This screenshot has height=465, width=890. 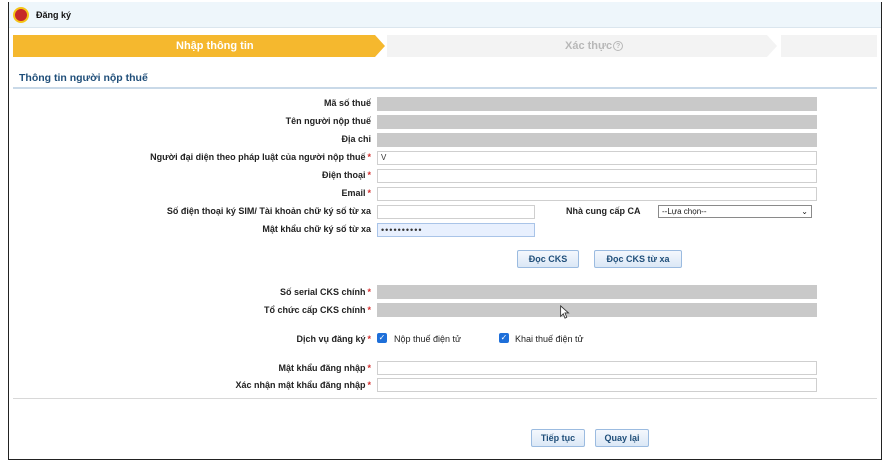 I want to click on remote-sign-phone-input, so click(x=456, y=212).